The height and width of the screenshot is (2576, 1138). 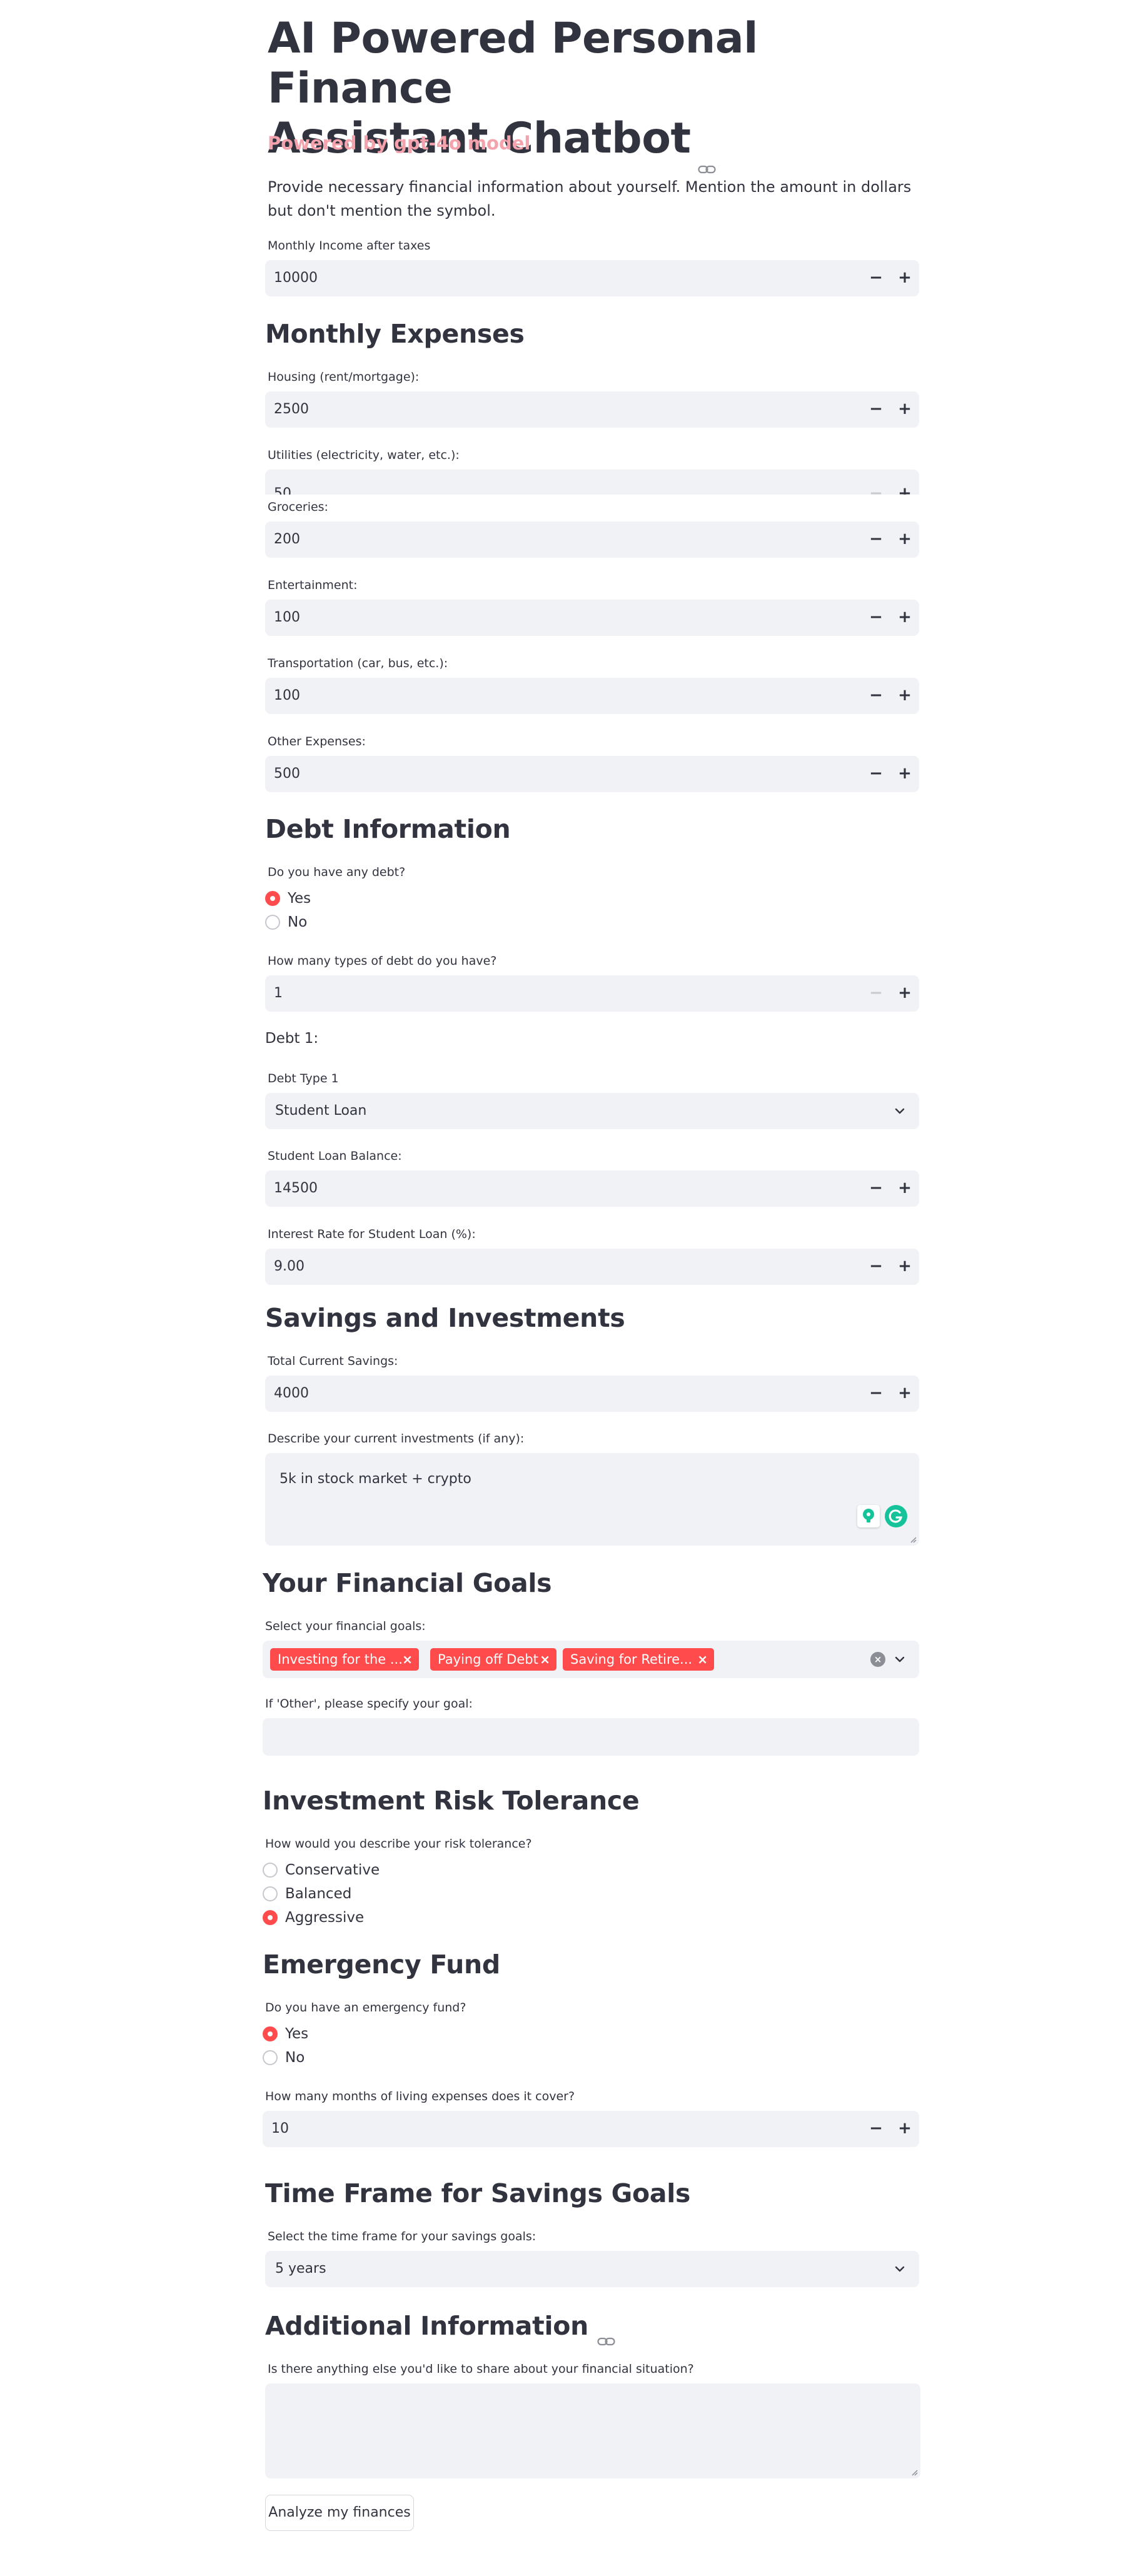 I want to click on total-savings-value: 4000, so click(x=291, y=1394).